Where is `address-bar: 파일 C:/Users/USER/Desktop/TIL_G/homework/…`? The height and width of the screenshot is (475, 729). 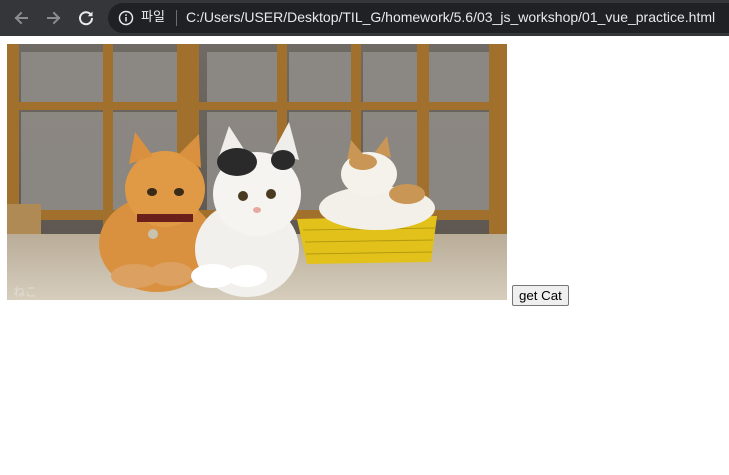
address-bar: 파일 C:/Users/USER/Desktop/TIL_G/homework/… is located at coordinates (418, 18).